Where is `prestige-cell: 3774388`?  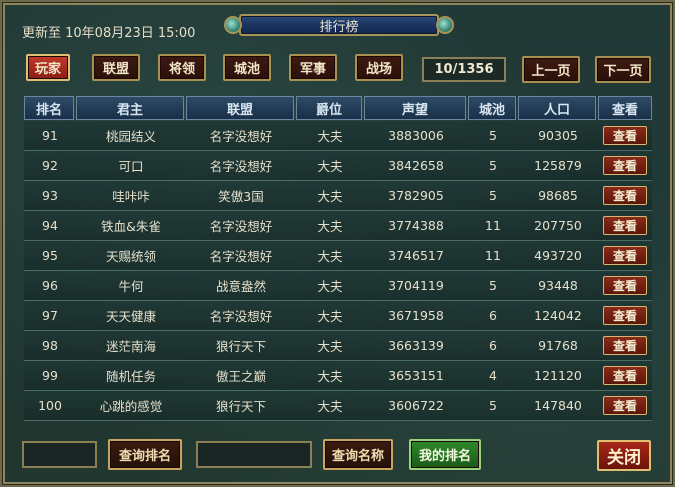 prestige-cell: 3774388 is located at coordinates (416, 225).